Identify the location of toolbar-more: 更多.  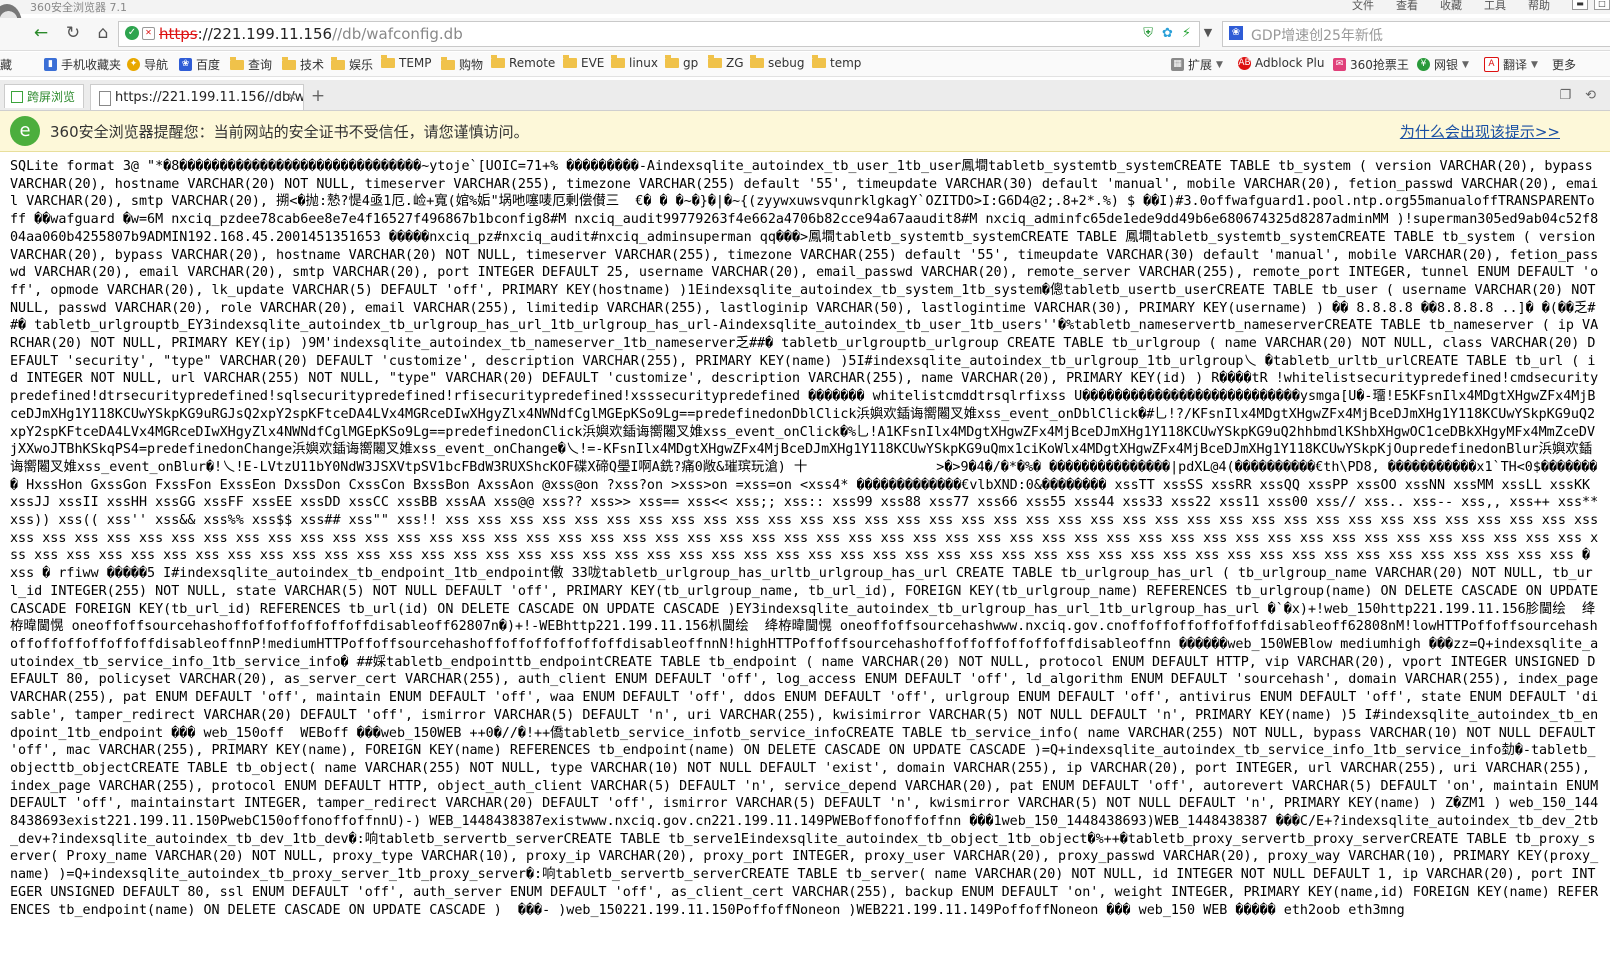
(1564, 64).